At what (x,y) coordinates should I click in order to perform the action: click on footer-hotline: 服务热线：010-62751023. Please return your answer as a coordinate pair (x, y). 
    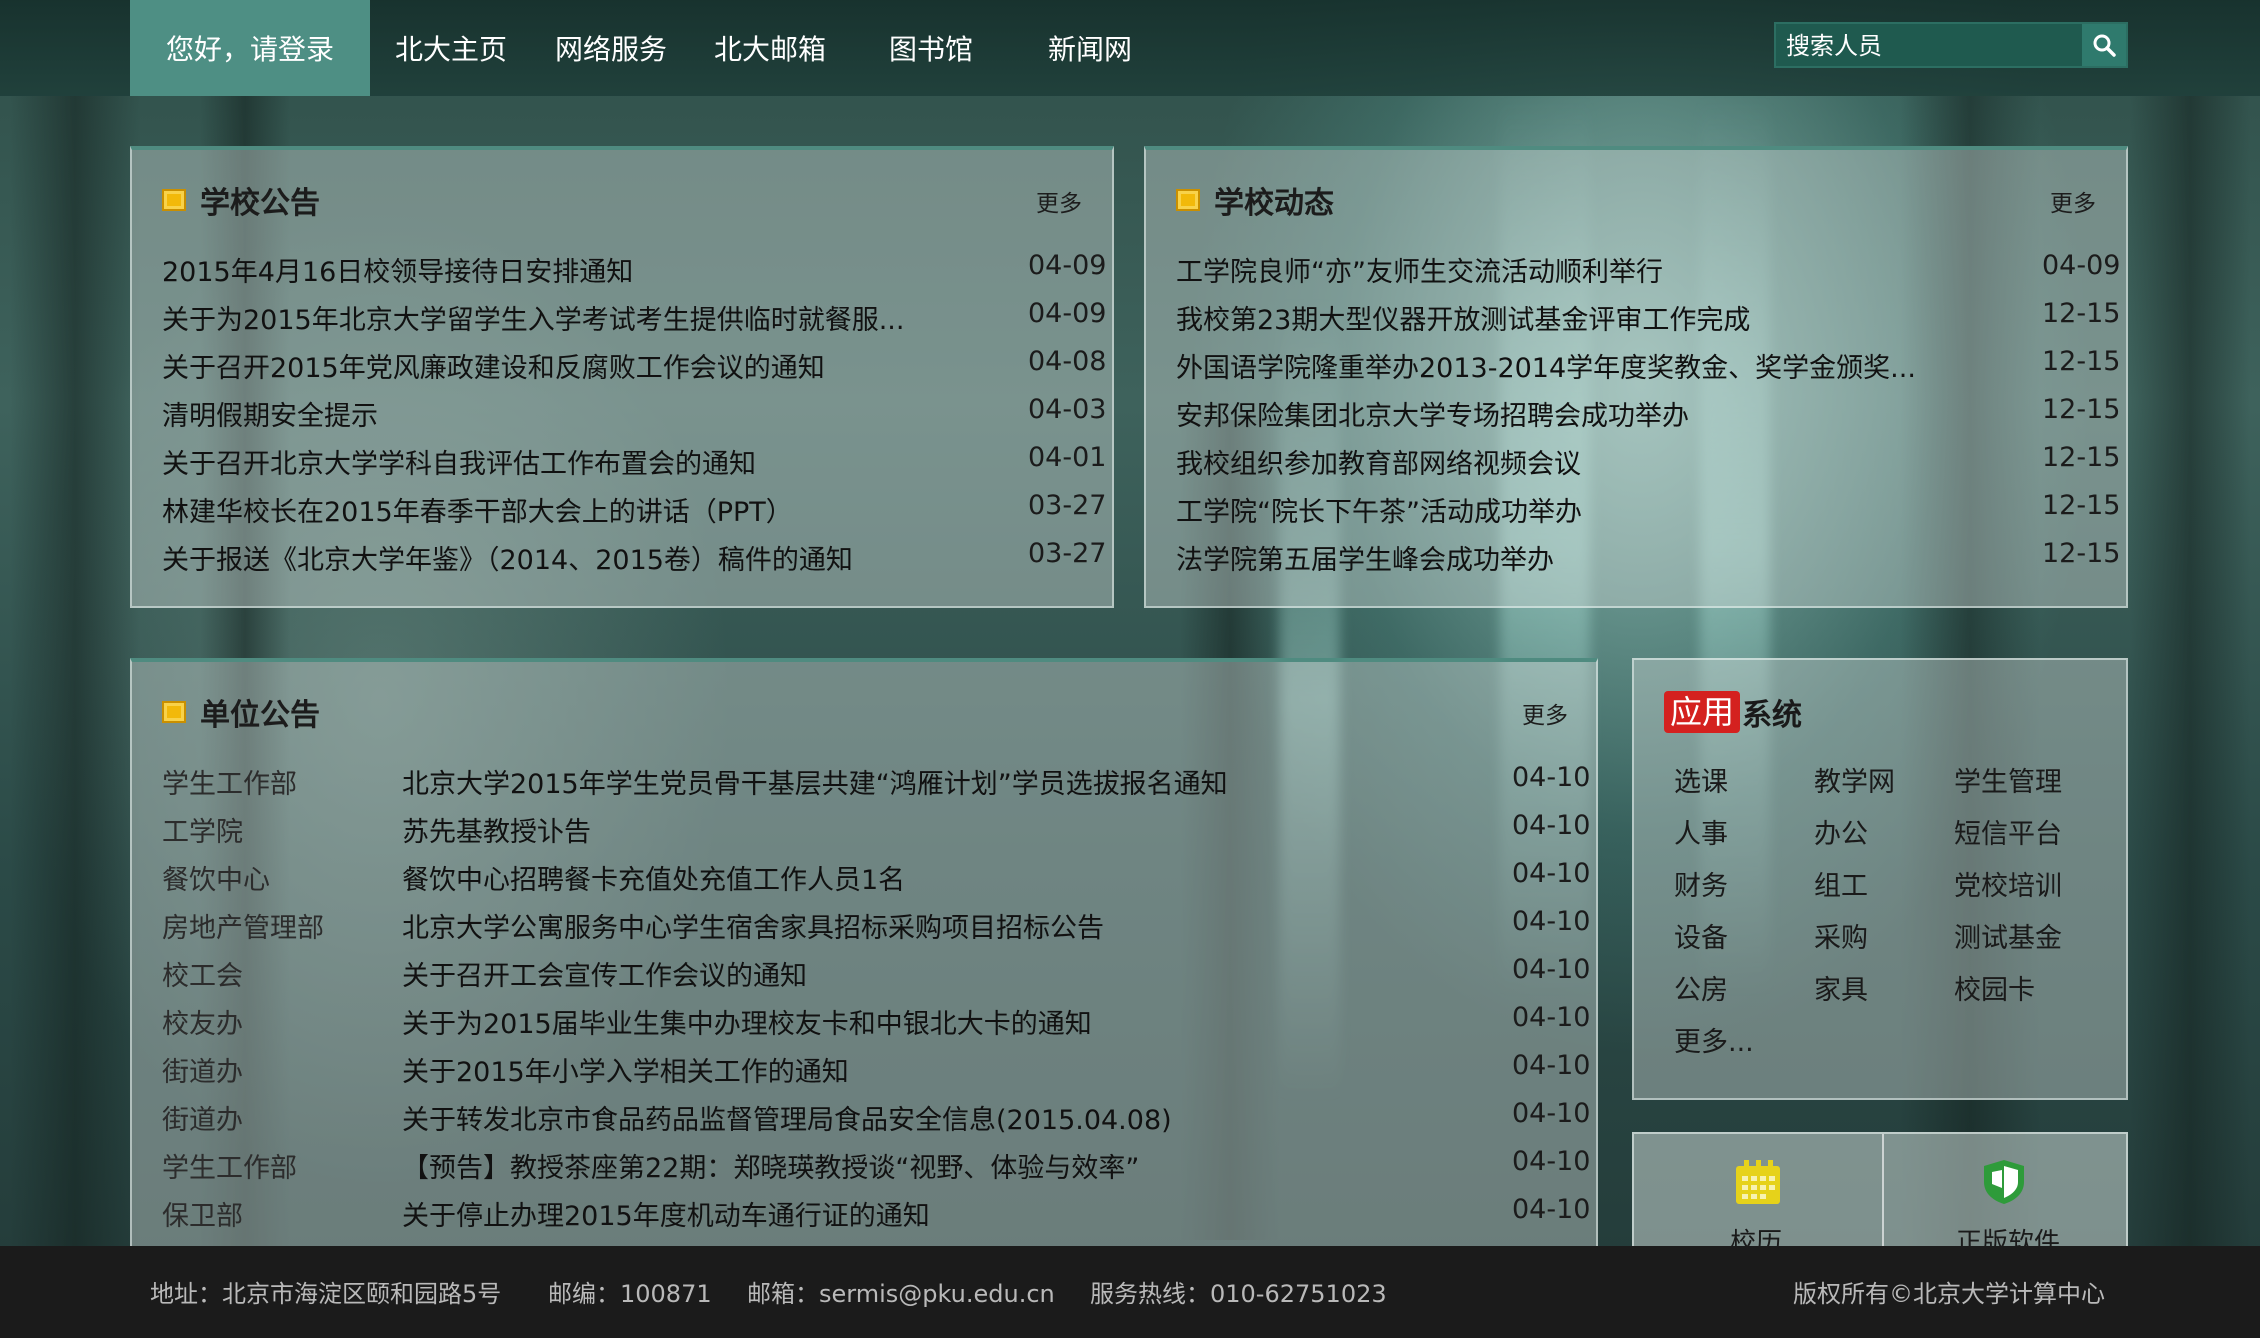
    Looking at the image, I should click on (1238, 1294).